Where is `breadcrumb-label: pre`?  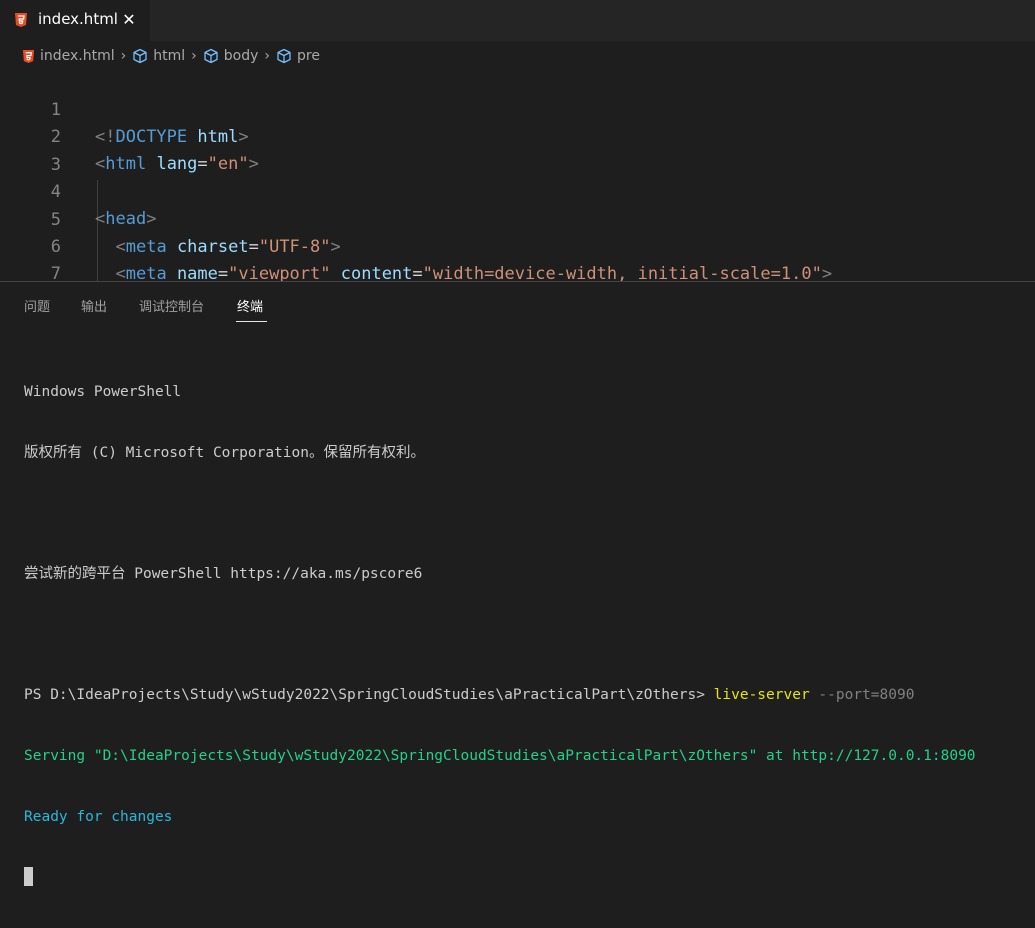
breadcrumb-label: pre is located at coordinates (308, 56).